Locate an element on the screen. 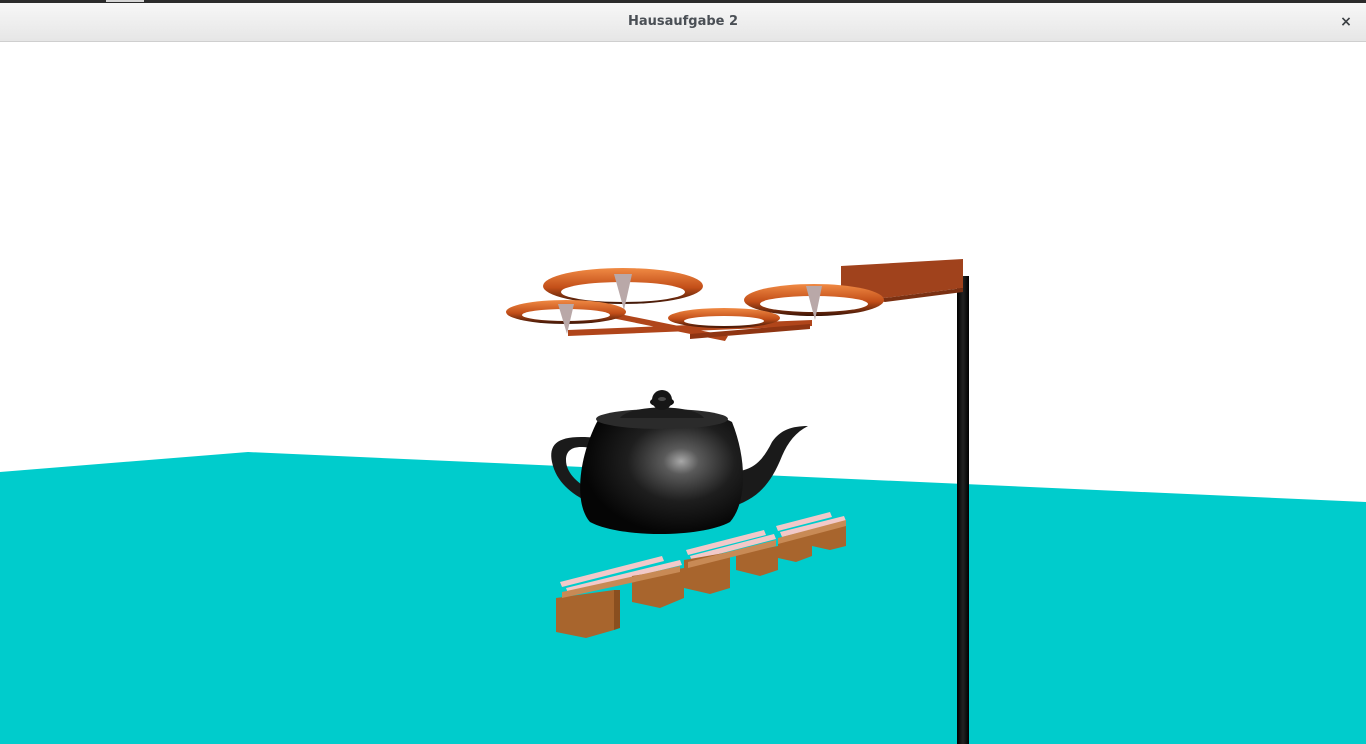 This screenshot has height=744, width=1366. window-titlebar: Hausaufgabe 2 × is located at coordinates (683, 22).